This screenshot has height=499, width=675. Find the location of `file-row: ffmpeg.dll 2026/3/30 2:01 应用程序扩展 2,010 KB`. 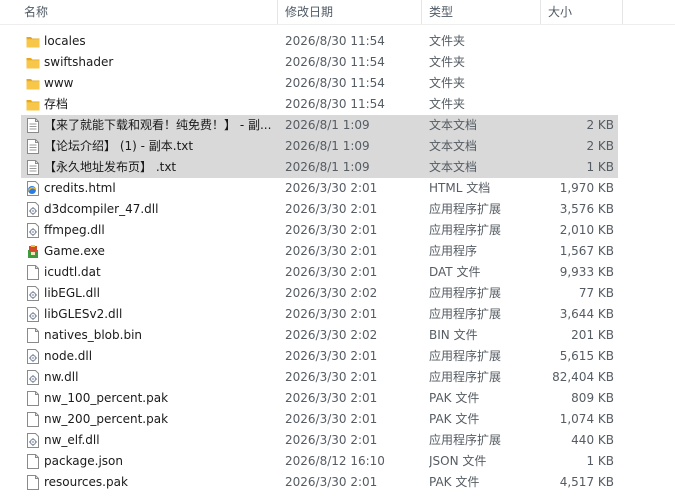

file-row: ffmpeg.dll 2026/3/30 2:01 应用程序扩展 2,010 KB is located at coordinates (337, 230).